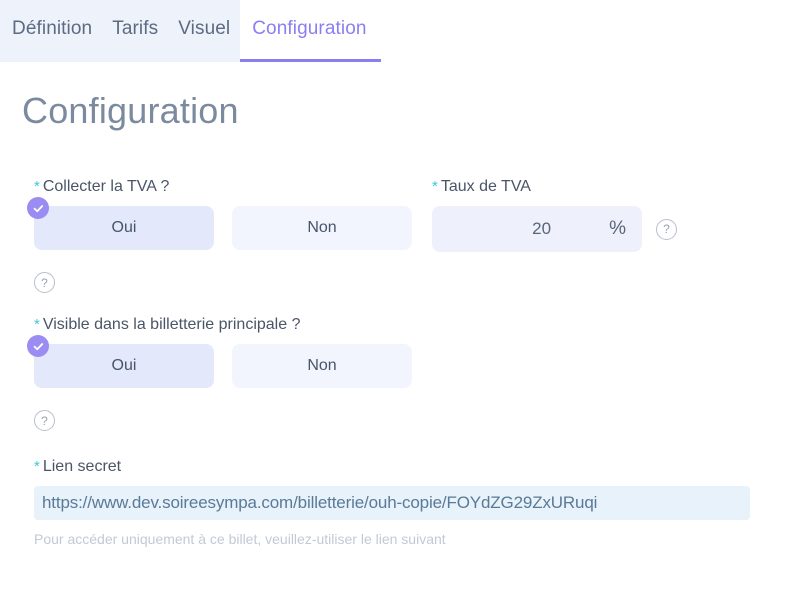  Describe the element at coordinates (554, 187) in the screenshot. I see `vat-rate-label: * Taux de TVA` at that location.